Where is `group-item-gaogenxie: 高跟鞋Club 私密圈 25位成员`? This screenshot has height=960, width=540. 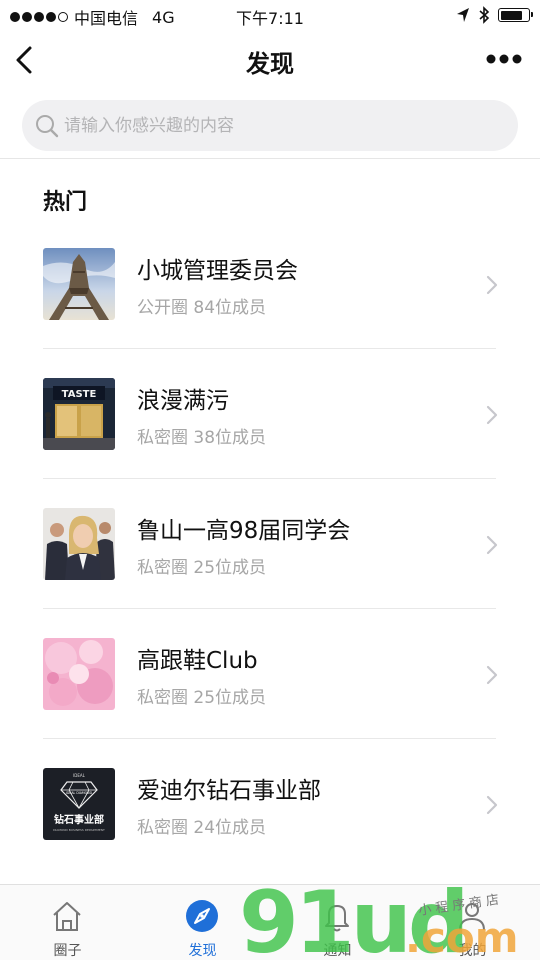
group-item-gaogenxie: 高跟鞋Club 私密圈 25位成员 is located at coordinates (270, 674).